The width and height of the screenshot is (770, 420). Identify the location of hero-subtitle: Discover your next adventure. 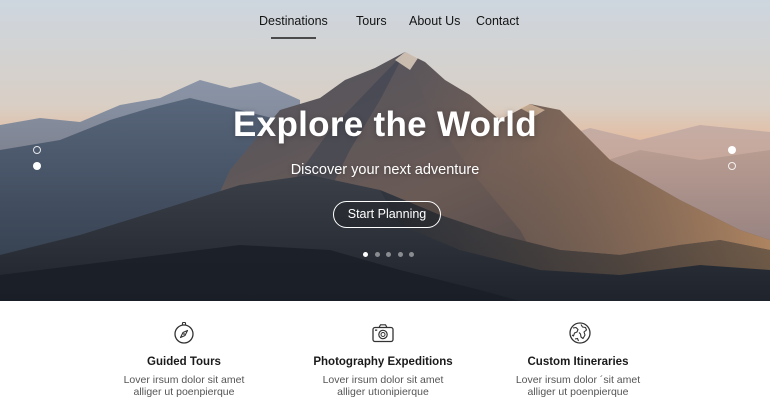
(385, 170).